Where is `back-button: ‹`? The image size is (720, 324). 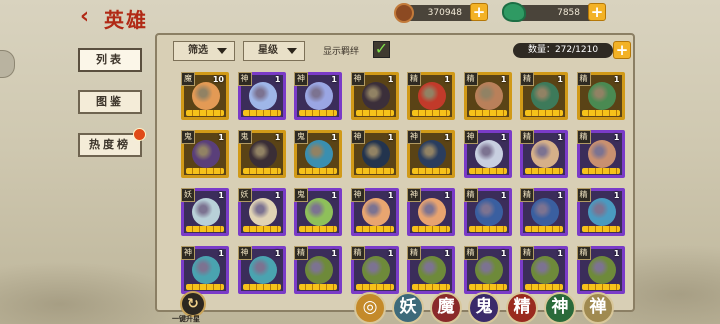
back-button: ‹ is located at coordinates (90, 17).